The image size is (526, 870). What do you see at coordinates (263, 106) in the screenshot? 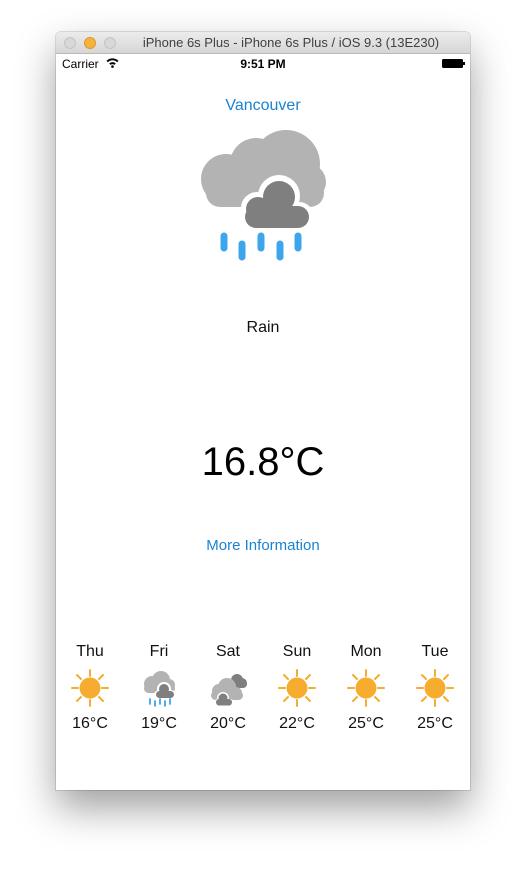
I see `city-name-link: Vancouver` at bounding box center [263, 106].